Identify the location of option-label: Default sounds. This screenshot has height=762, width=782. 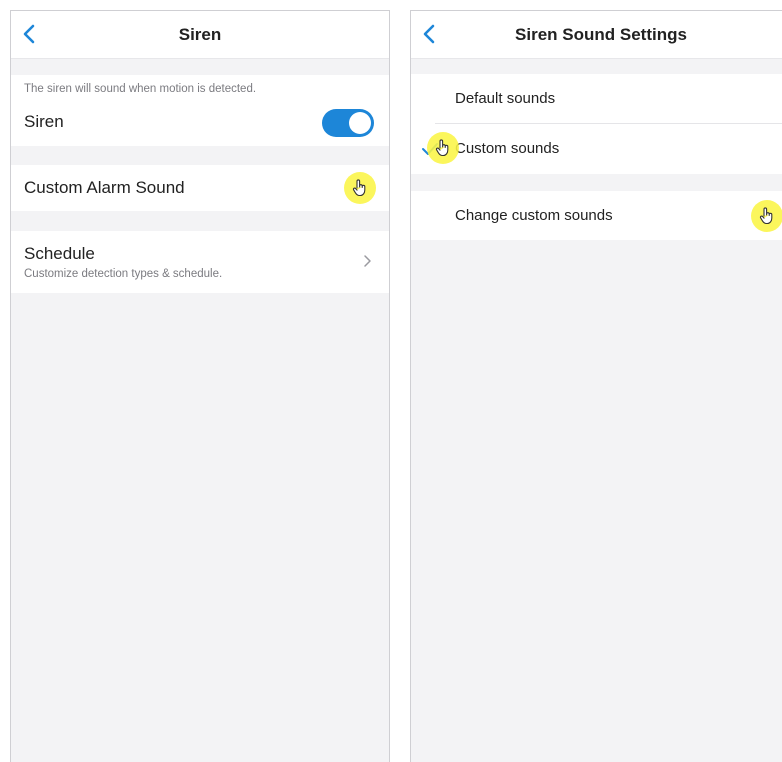
(505, 98).